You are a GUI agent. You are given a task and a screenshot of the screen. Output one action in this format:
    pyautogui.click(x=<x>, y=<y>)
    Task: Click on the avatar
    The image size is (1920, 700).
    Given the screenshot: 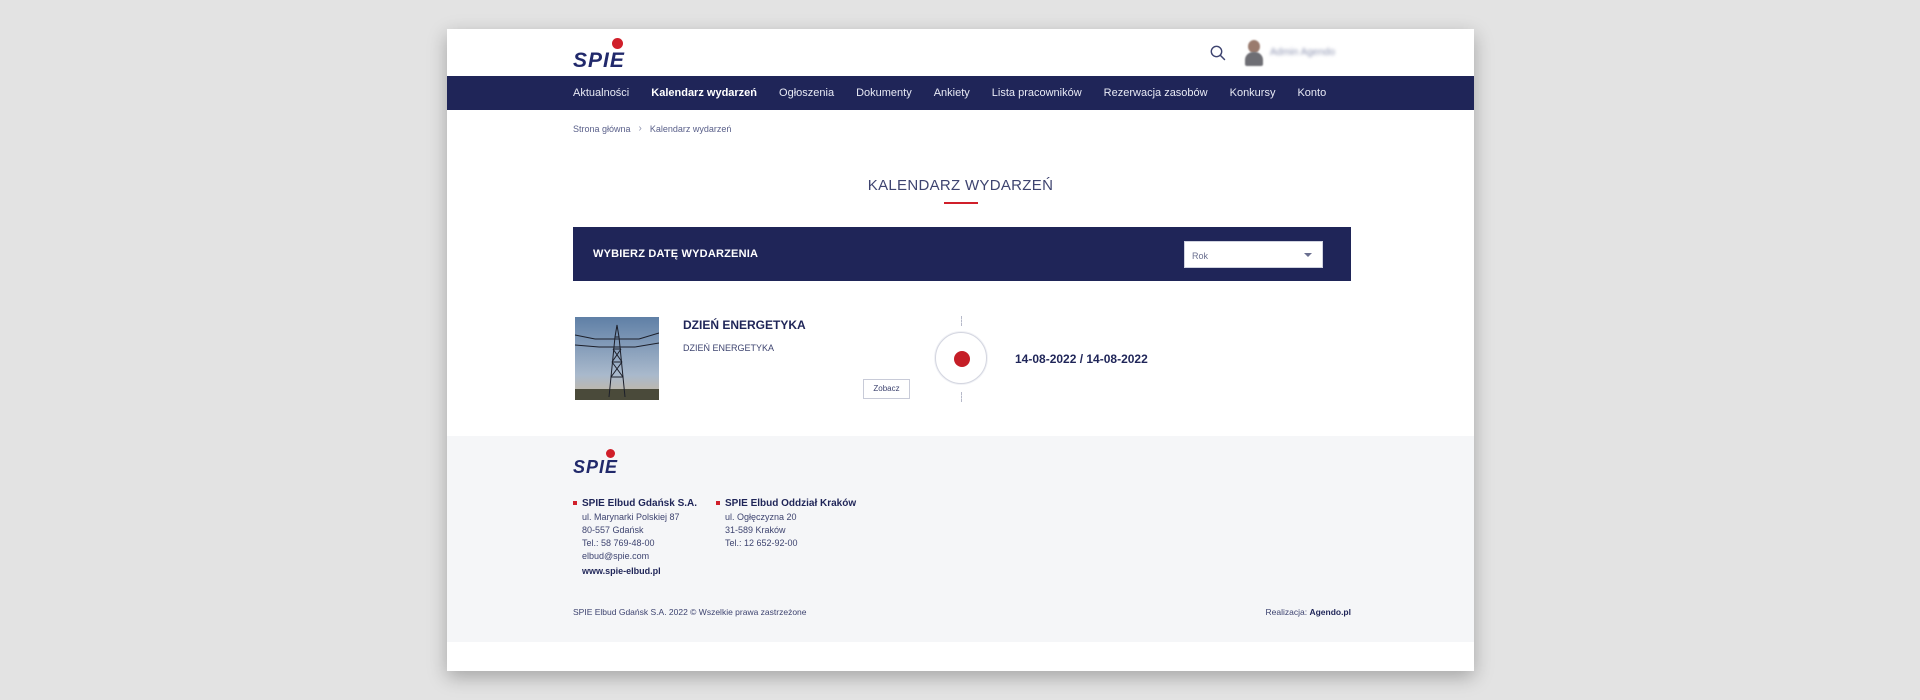 What is the action you would take?
    pyautogui.click(x=1254, y=52)
    